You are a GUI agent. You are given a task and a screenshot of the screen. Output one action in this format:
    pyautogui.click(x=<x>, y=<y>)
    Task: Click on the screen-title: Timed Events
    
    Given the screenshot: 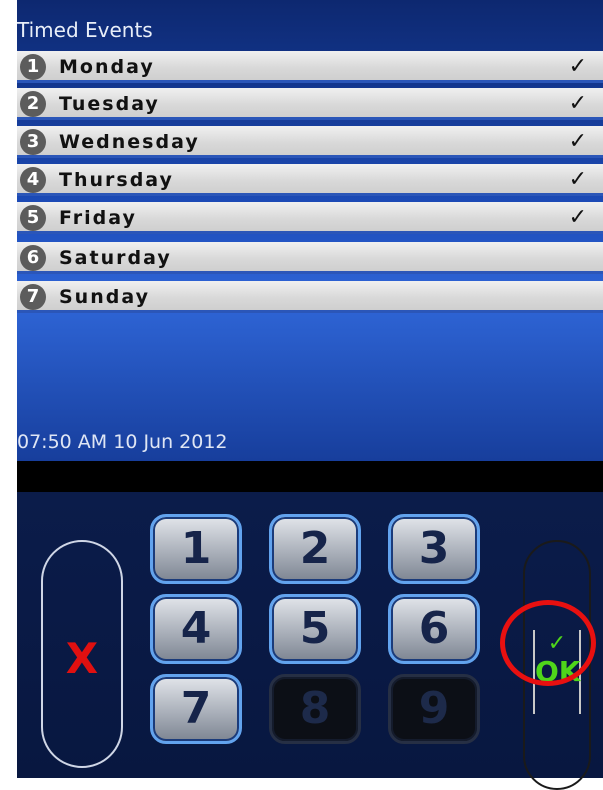 What is the action you would take?
    pyautogui.click(x=85, y=30)
    